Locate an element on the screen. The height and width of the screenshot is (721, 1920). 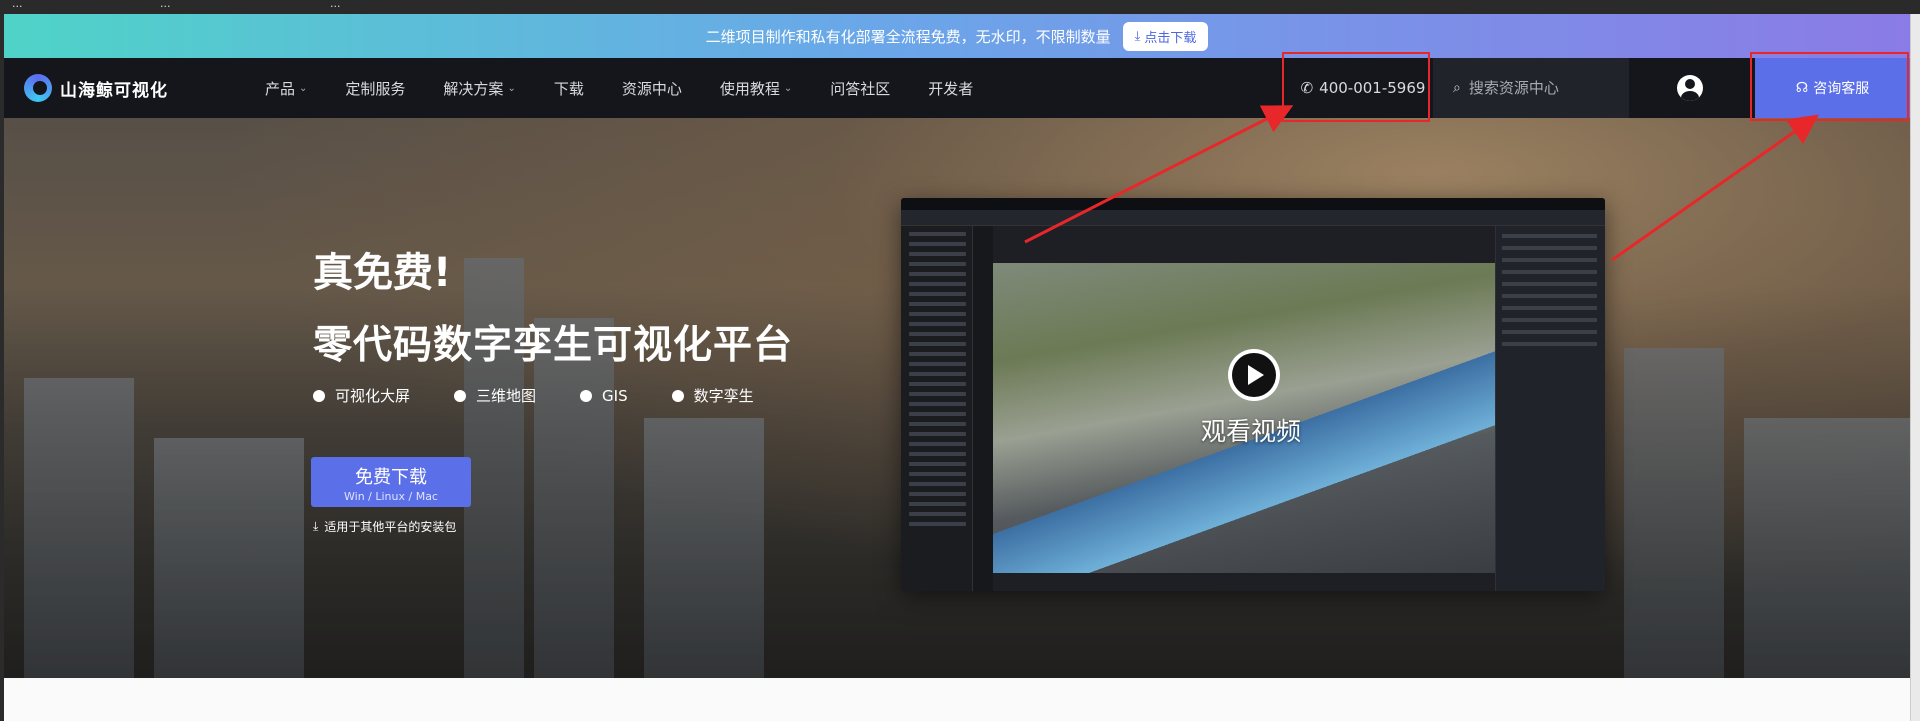
annotation-arrows is located at coordinates (1421, 183).